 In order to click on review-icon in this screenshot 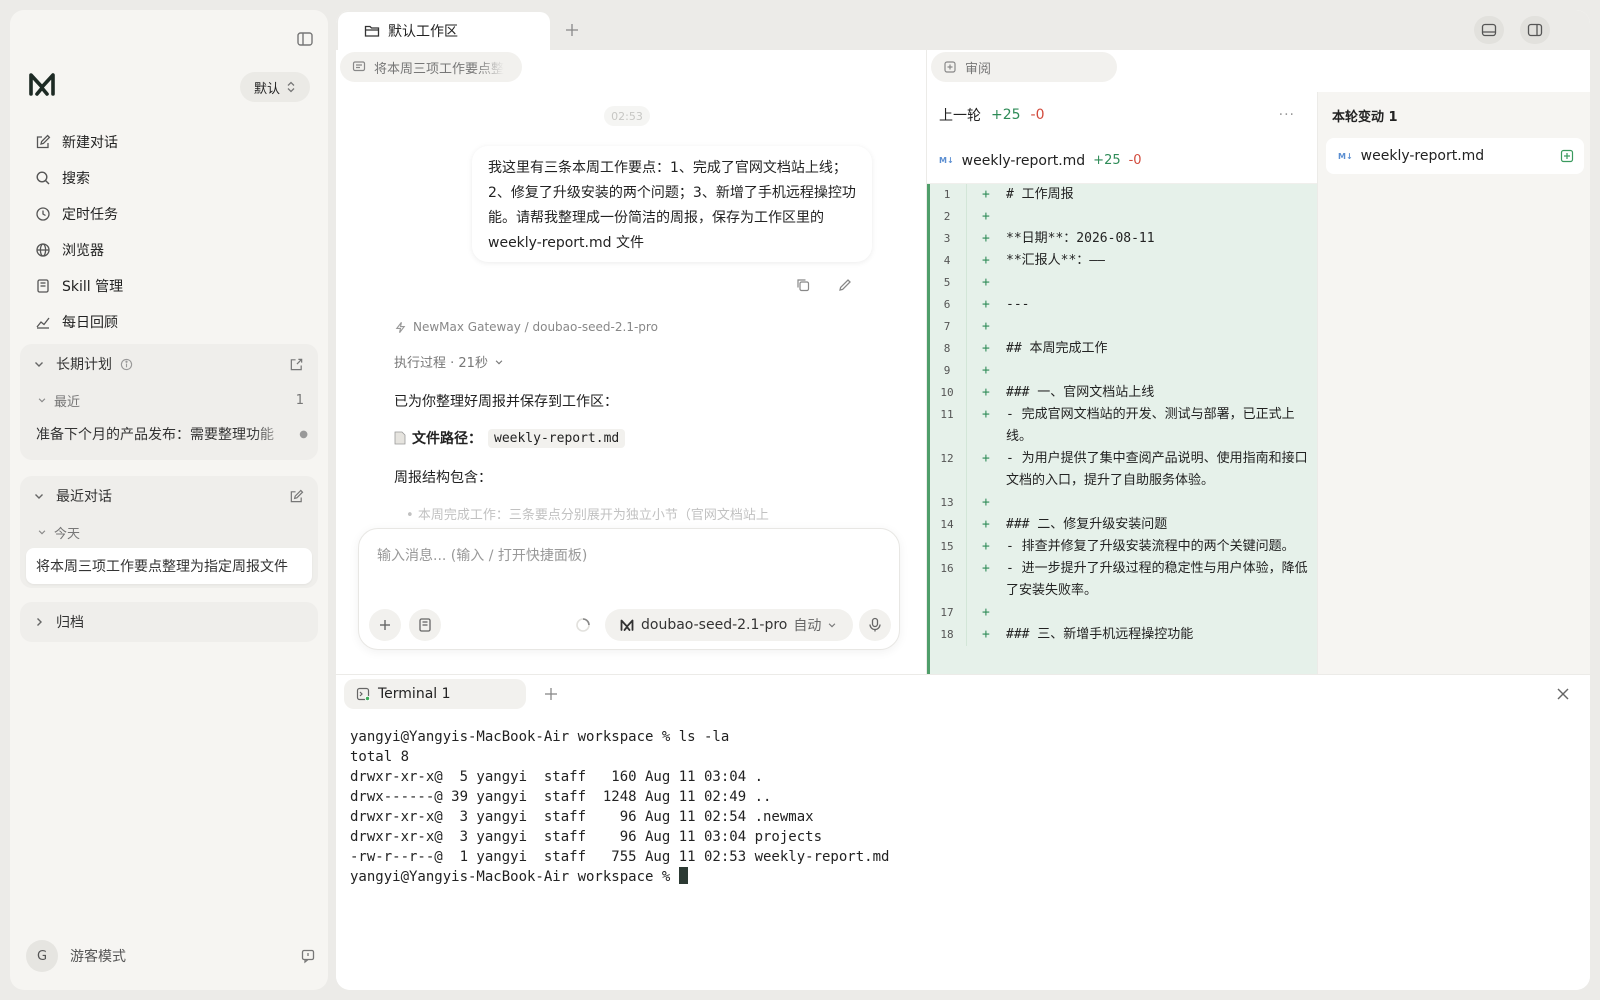, I will do `click(950, 67)`.